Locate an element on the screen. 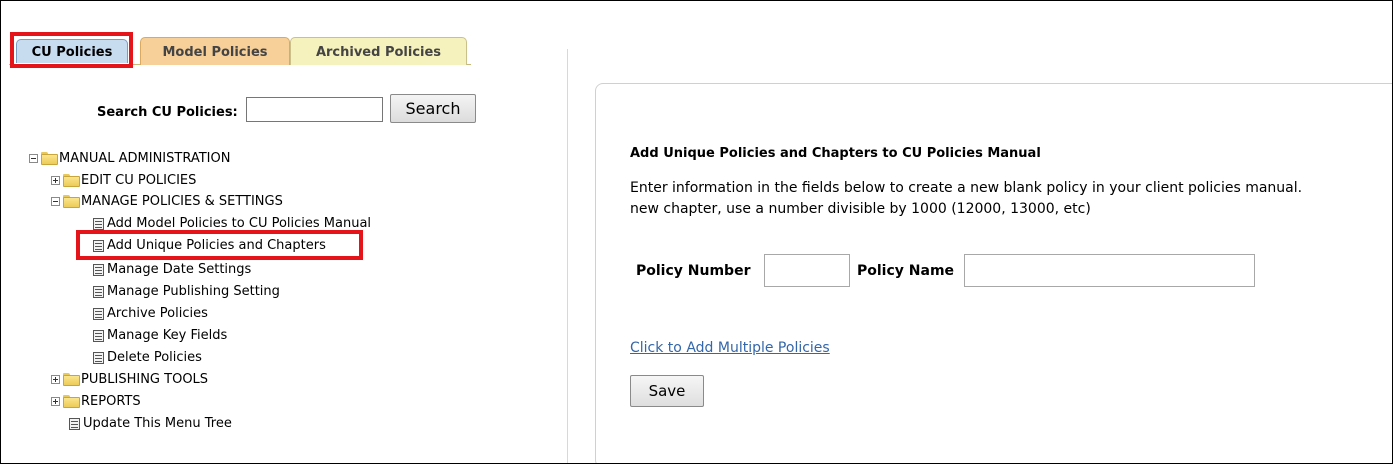 The height and width of the screenshot is (466, 1395). tree-item-label: Manage Key Fields is located at coordinates (167, 335).